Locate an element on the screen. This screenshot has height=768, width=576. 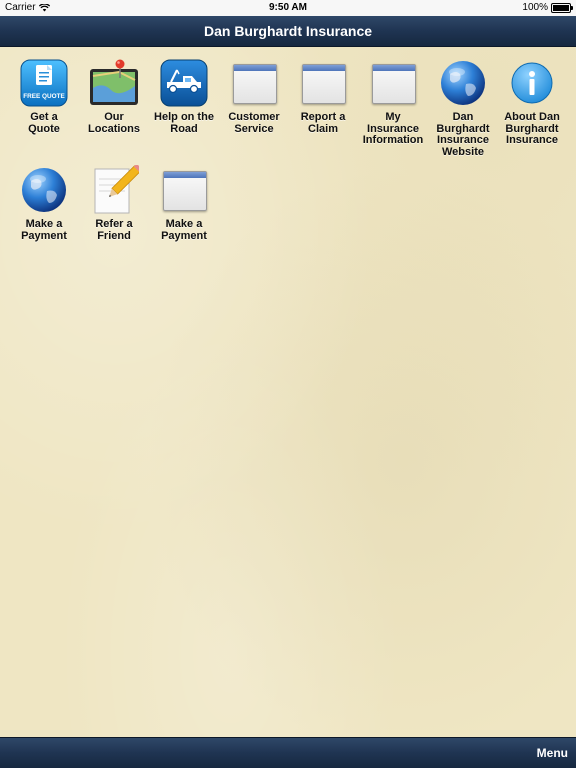
battery-indicator: 100% is located at coordinates (547, 7).